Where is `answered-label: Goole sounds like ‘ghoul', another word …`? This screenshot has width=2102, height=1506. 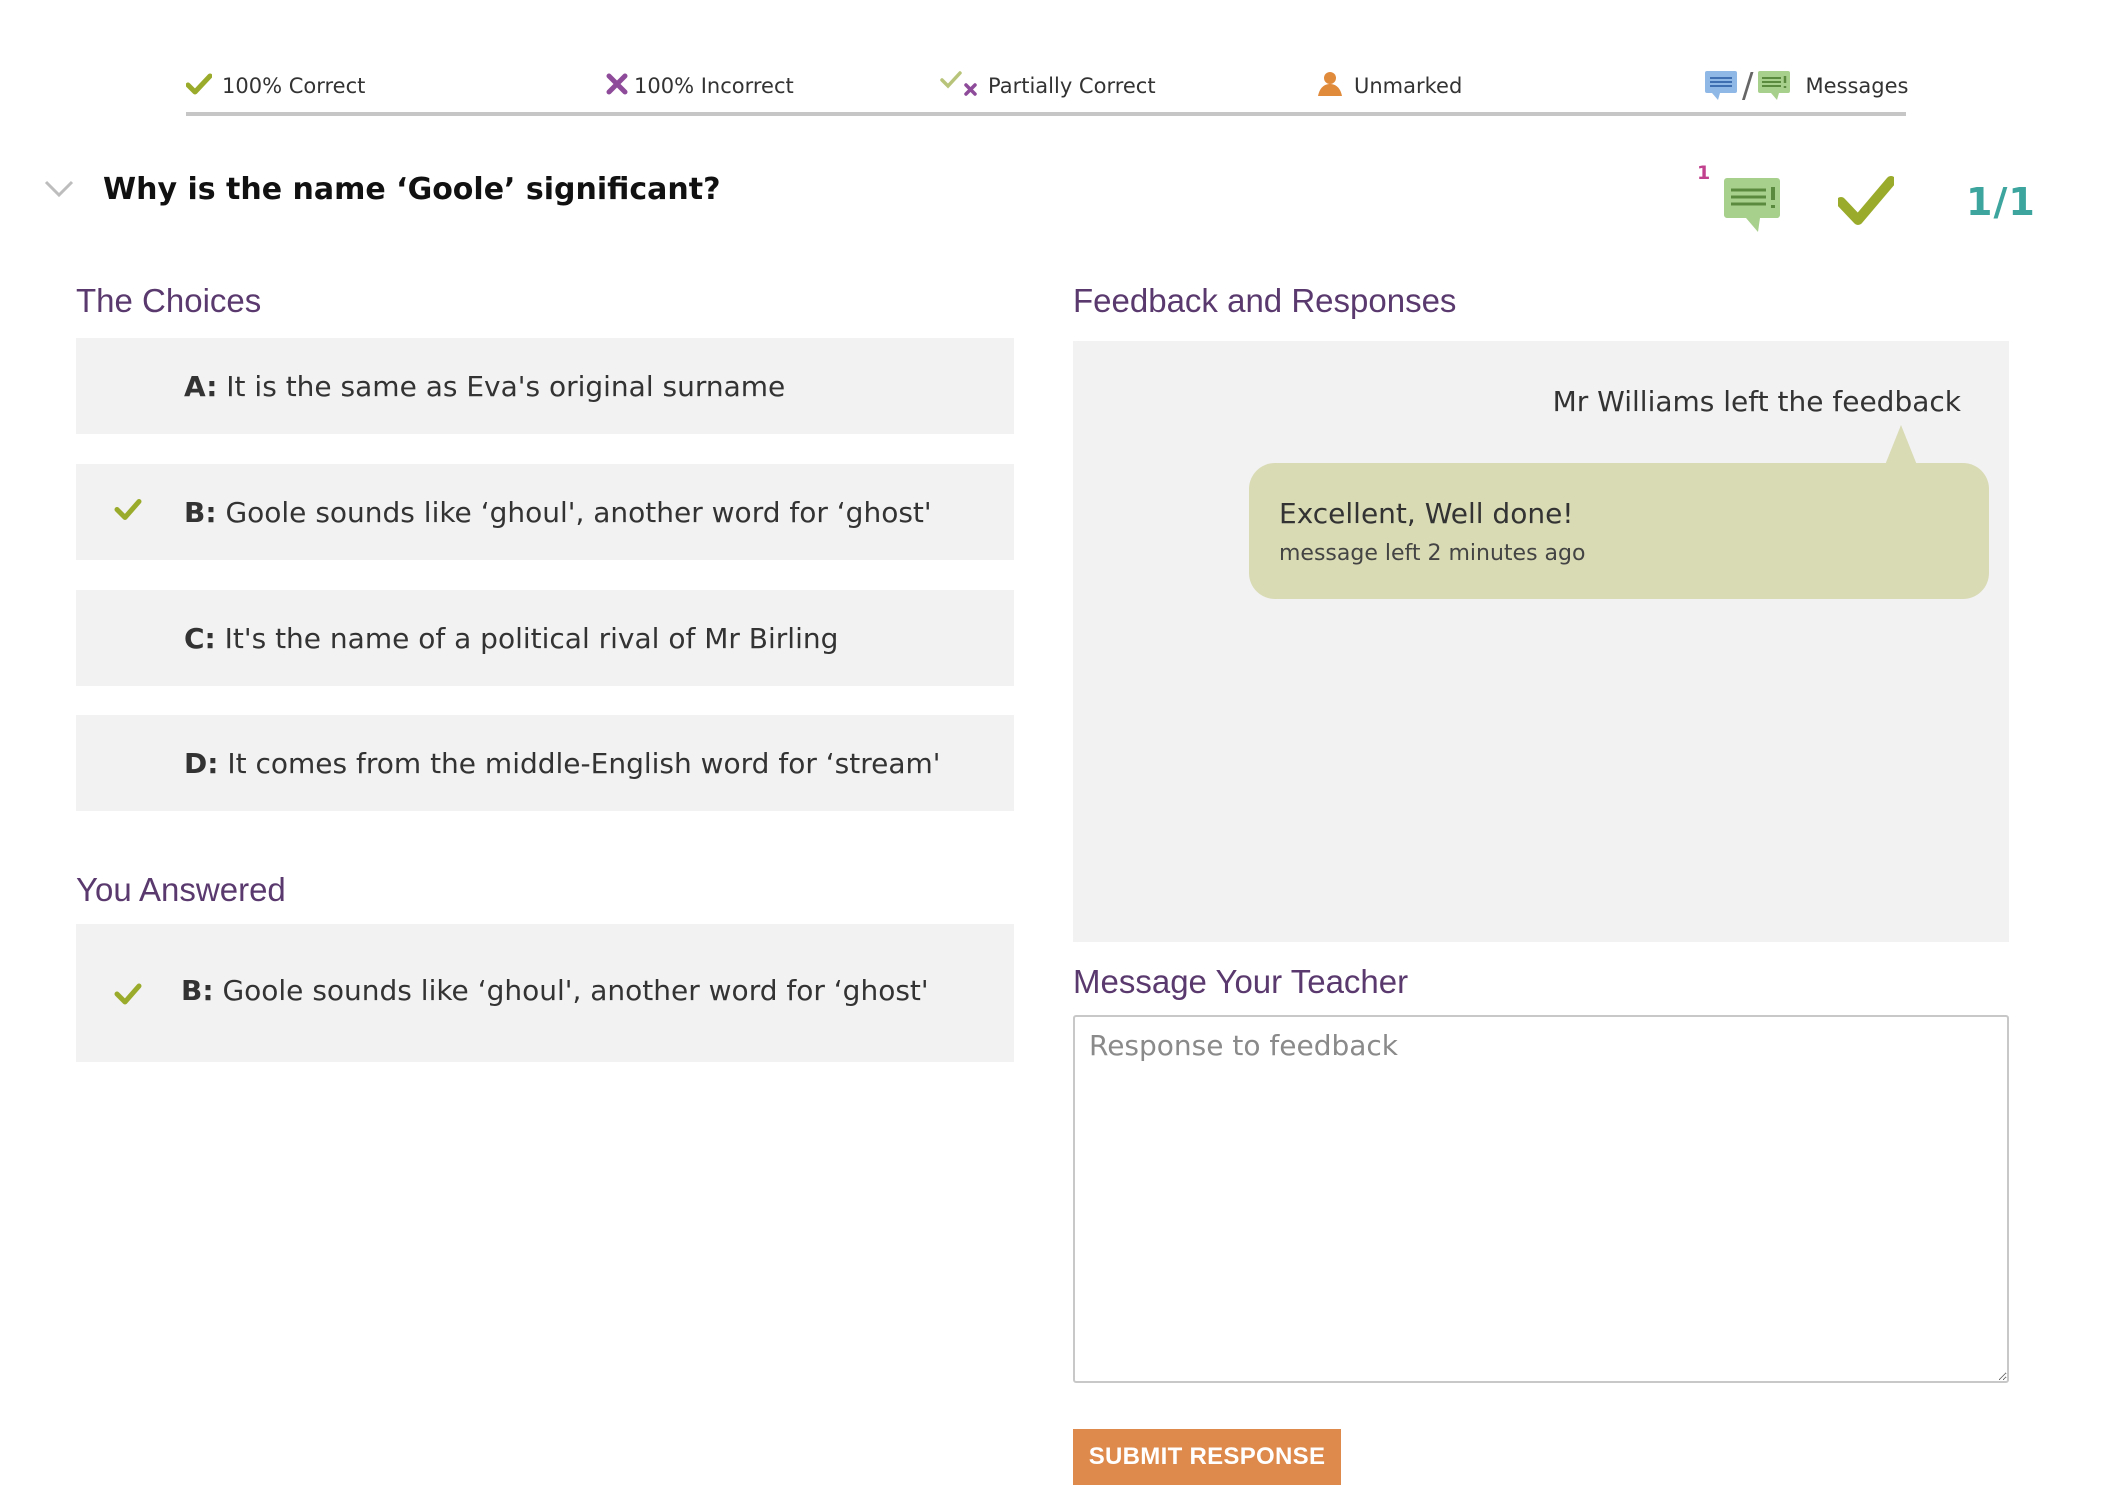
answered-label: Goole sounds like ‘ghoul', another word … is located at coordinates (571, 990).